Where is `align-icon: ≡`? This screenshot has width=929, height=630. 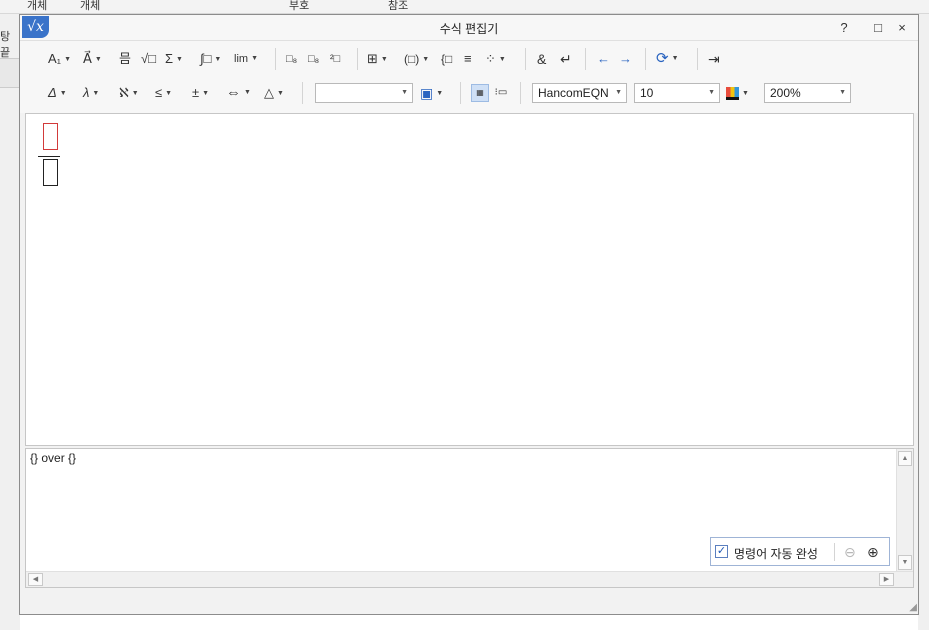
align-icon: ≡ is located at coordinates (468, 58).